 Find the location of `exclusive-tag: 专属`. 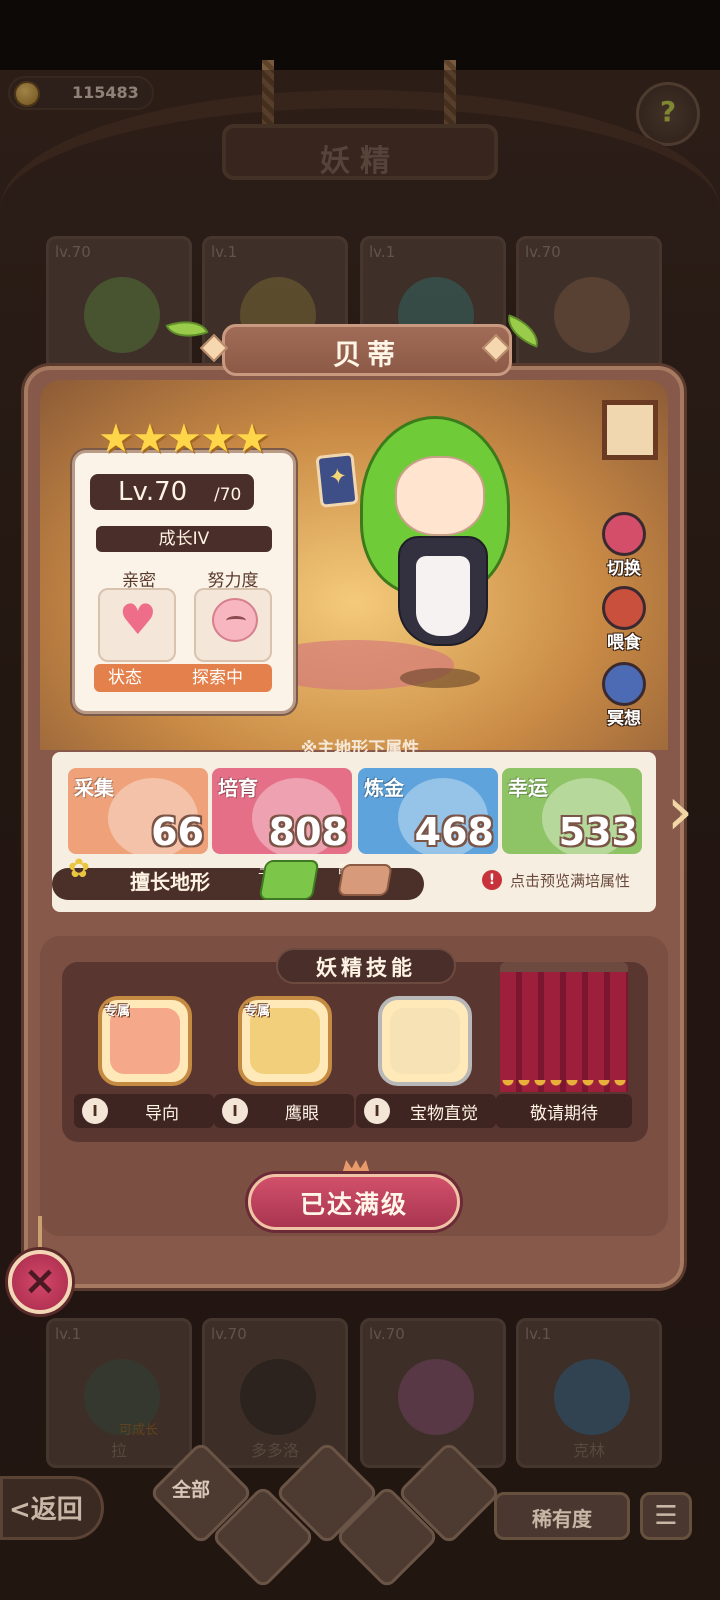

exclusive-tag: 专属 is located at coordinates (257, 1011).